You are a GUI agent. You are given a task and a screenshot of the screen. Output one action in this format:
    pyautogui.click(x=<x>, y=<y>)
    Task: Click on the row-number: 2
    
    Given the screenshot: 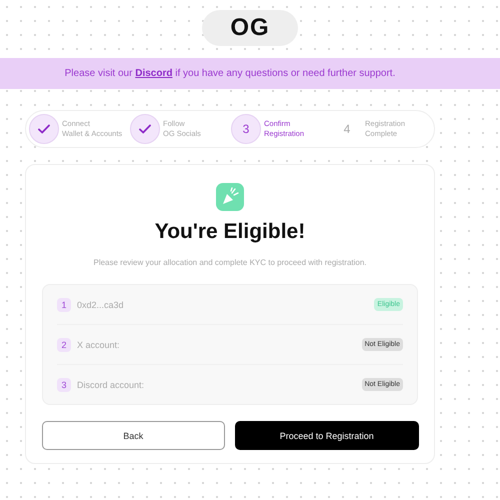 What is the action you would take?
    pyautogui.click(x=64, y=345)
    